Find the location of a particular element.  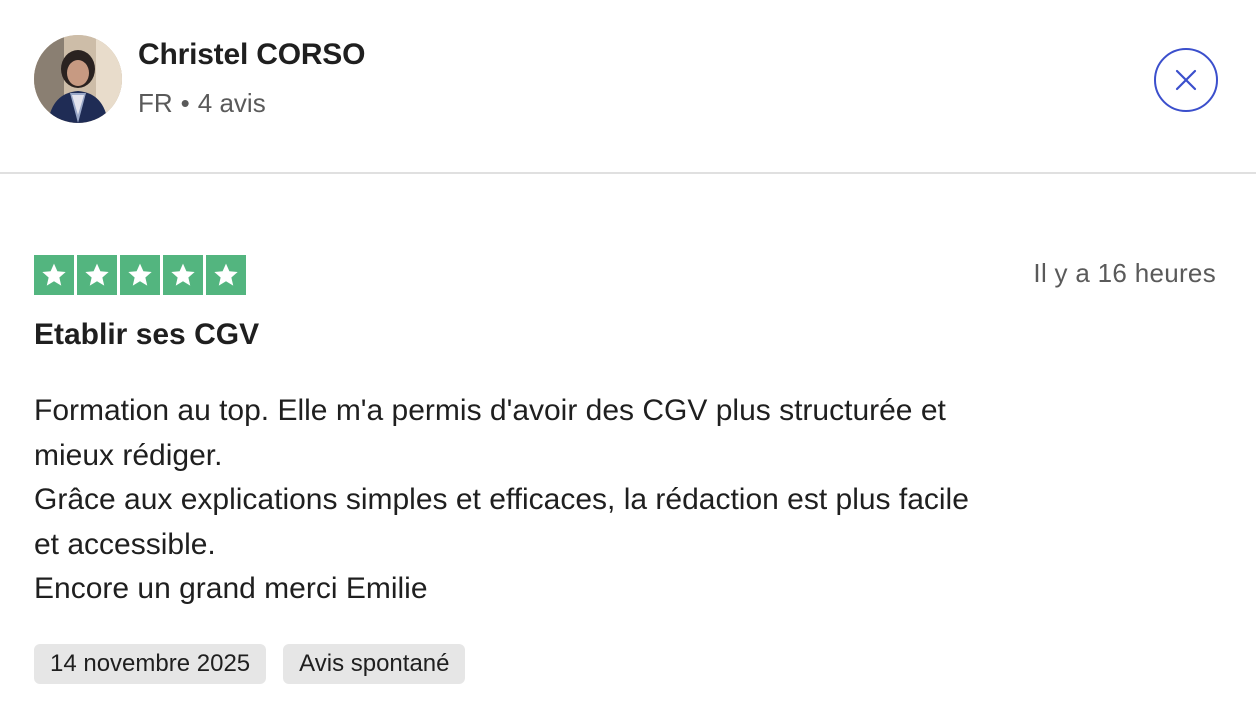

review-body-line: Encore un grand merci Emilie is located at coordinates (231, 588).